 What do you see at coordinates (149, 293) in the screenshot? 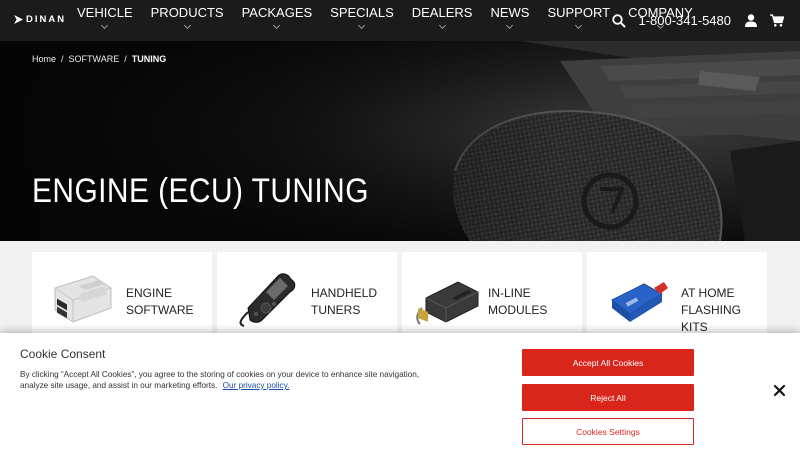
I see `card-label-line: ENGINE` at bounding box center [149, 293].